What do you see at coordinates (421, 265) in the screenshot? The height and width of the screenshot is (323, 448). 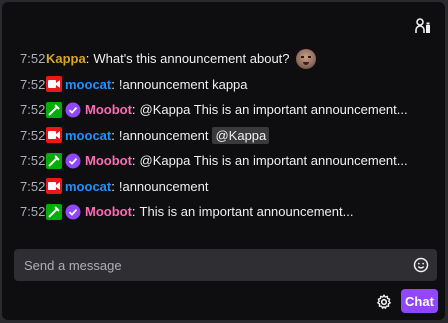 I see `emote-picker-icon` at bounding box center [421, 265].